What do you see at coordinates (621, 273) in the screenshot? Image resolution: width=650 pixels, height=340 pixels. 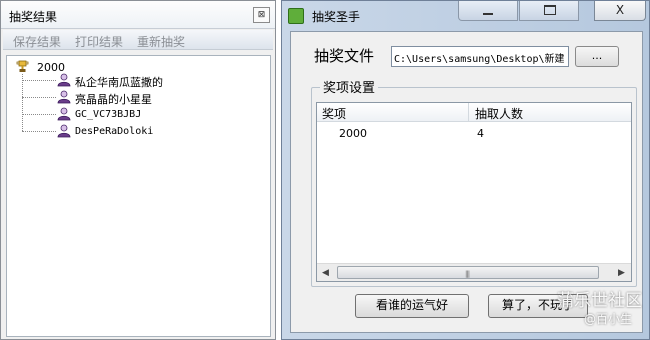 I see `scroll-right-icon: ▶` at bounding box center [621, 273].